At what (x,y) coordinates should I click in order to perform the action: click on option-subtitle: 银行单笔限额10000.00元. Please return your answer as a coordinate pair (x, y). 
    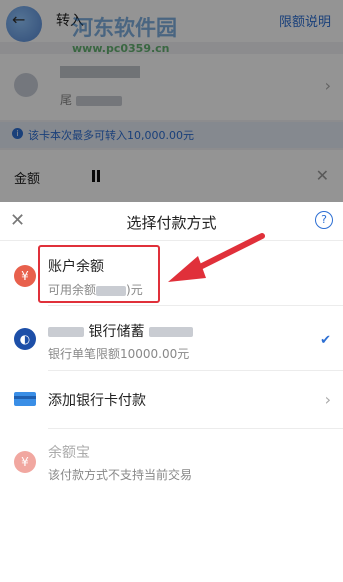
    Looking at the image, I should click on (119, 354).